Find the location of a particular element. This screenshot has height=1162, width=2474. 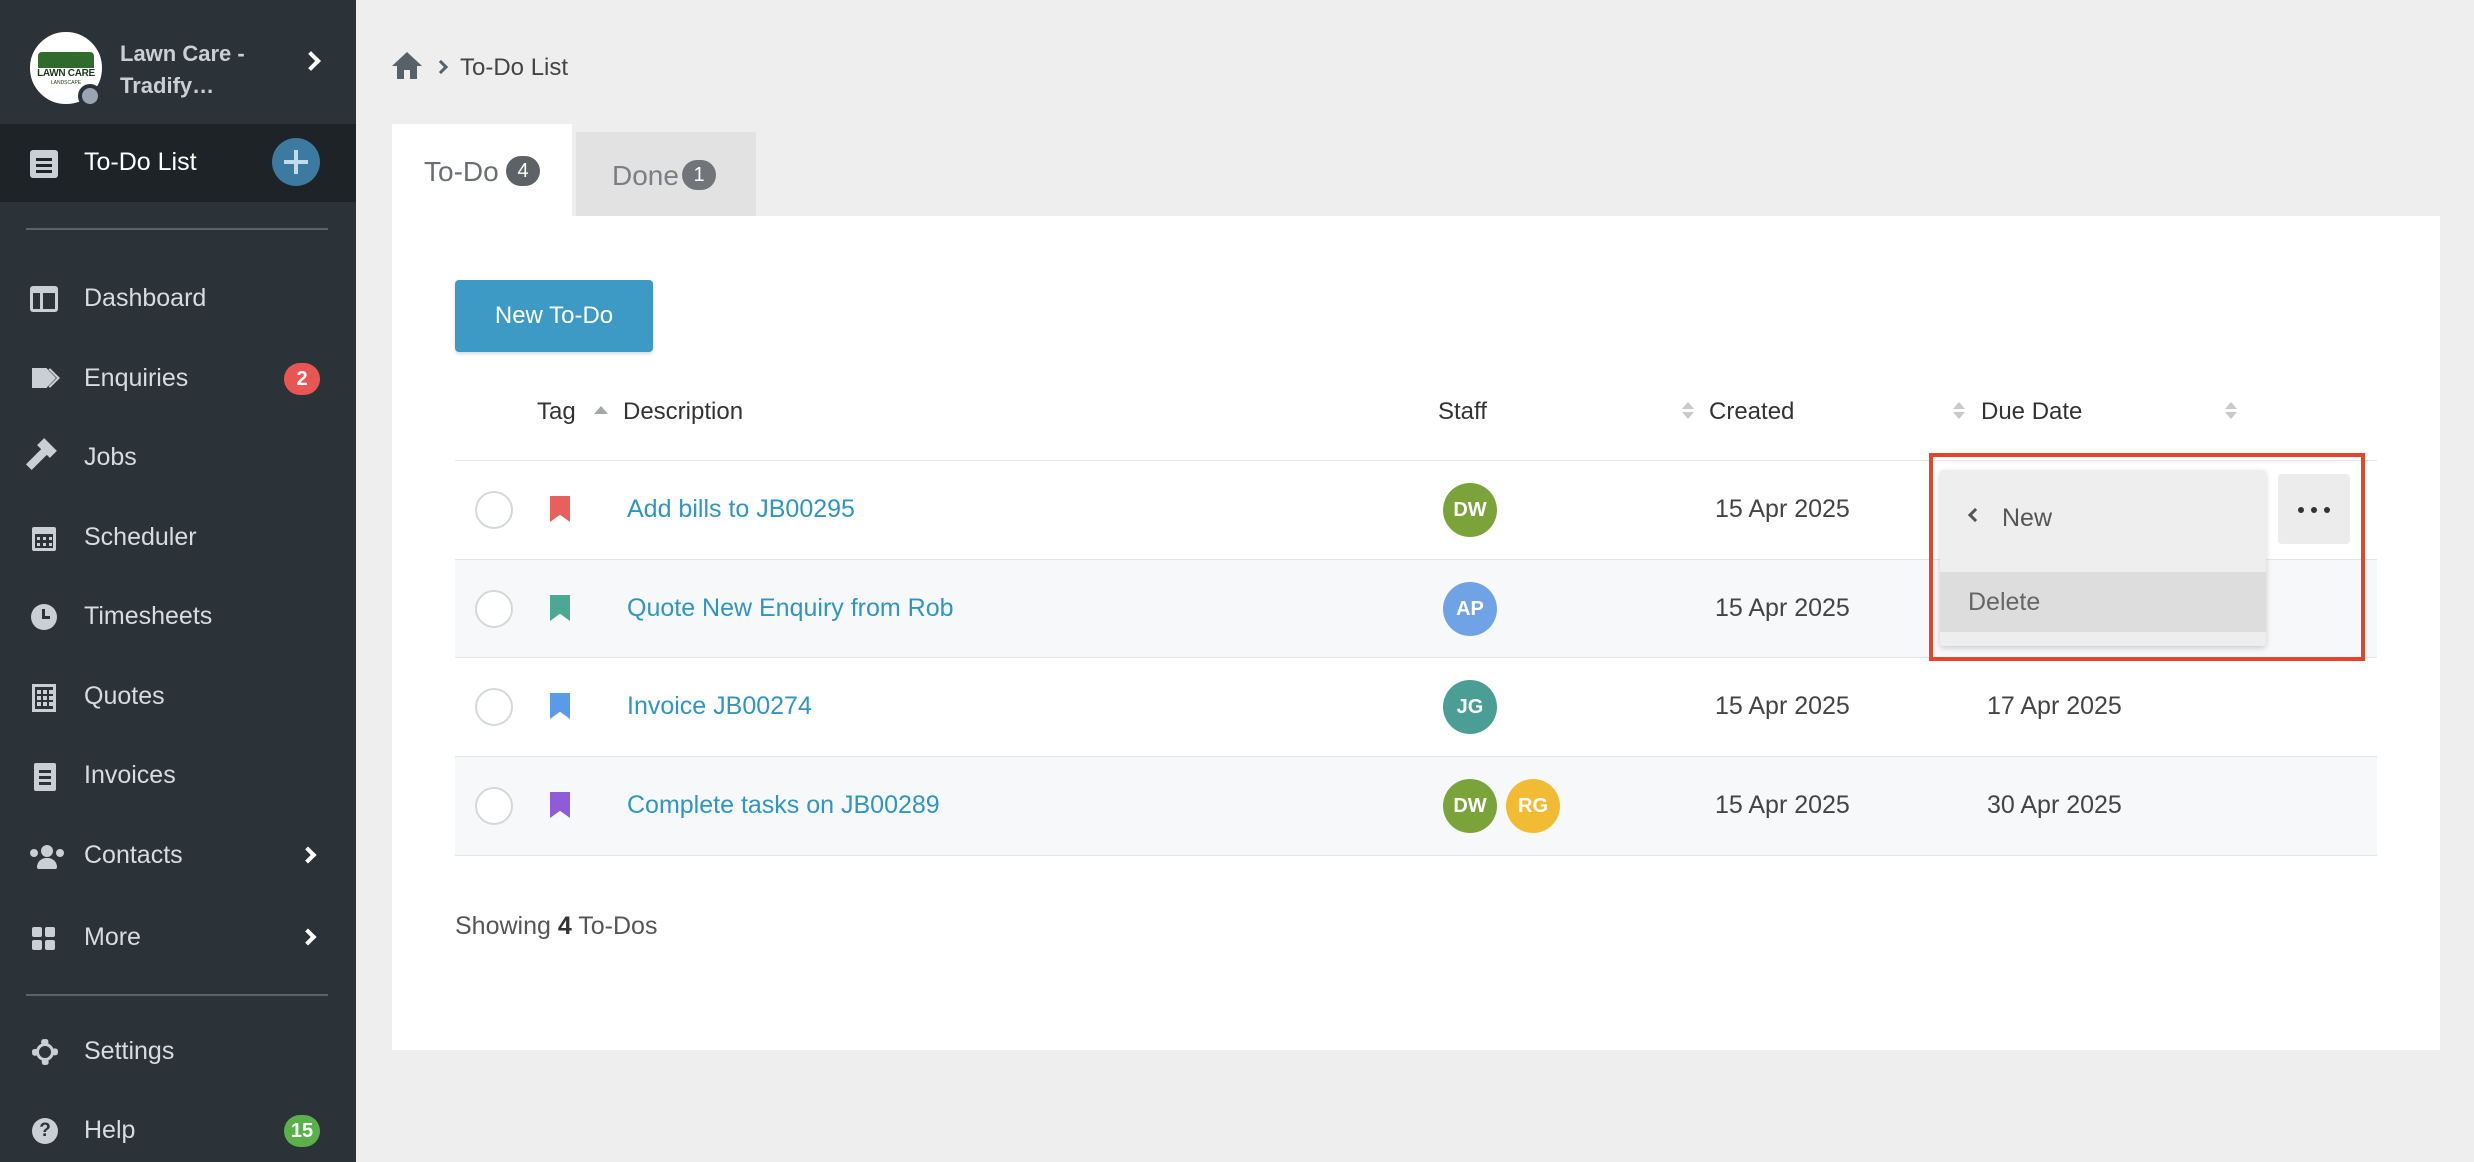

todo-description-link: Invoice JB00274 is located at coordinates (719, 706).